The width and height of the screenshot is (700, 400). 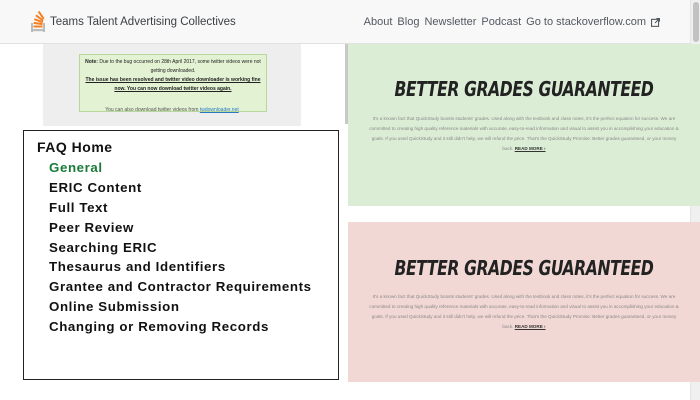 What do you see at coordinates (219, 110) in the screenshot?
I see `twdownloader-link: twdownloader.net` at bounding box center [219, 110].